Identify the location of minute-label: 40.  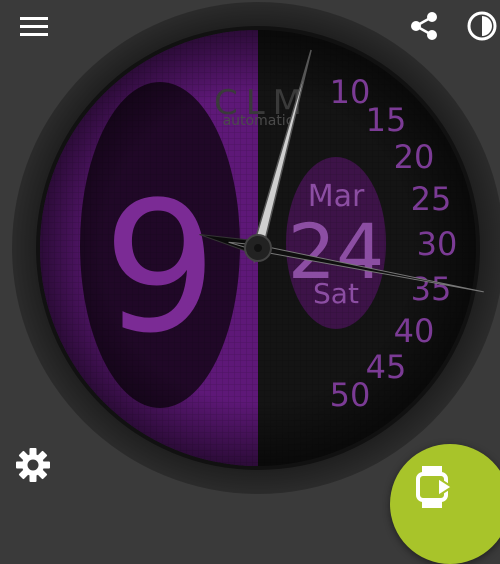
(414, 331).